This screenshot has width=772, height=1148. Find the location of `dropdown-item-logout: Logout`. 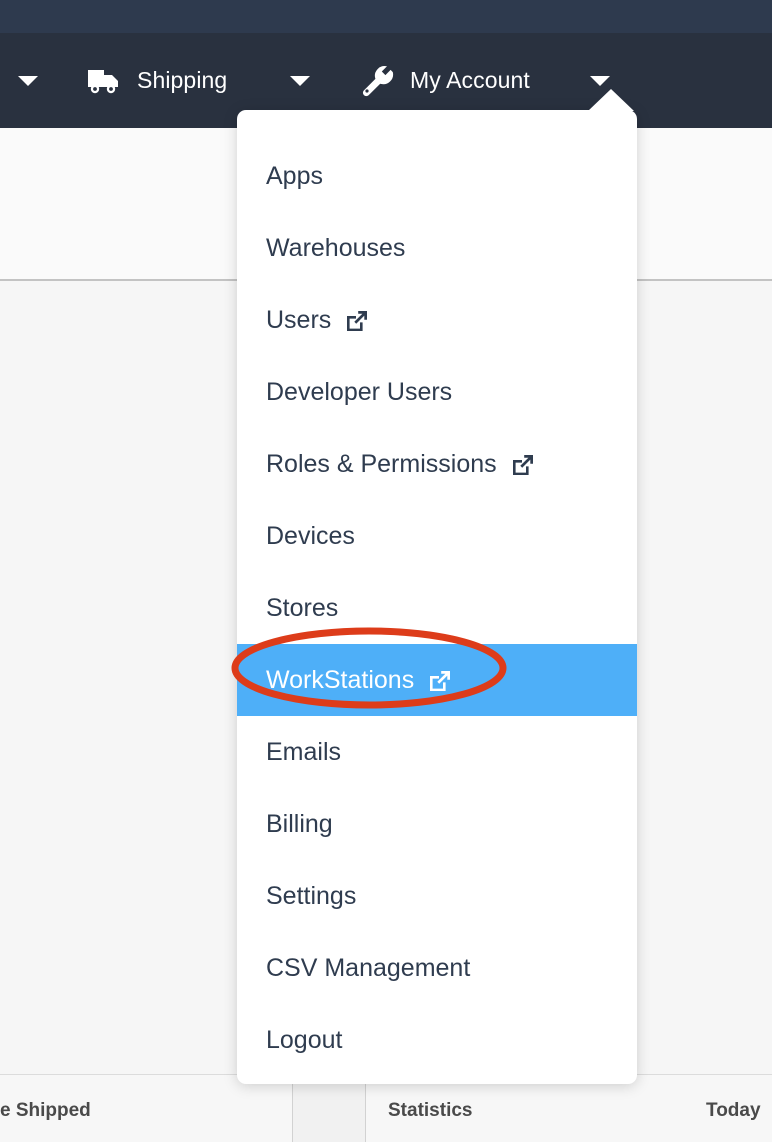

dropdown-item-logout: Logout is located at coordinates (437, 1040).